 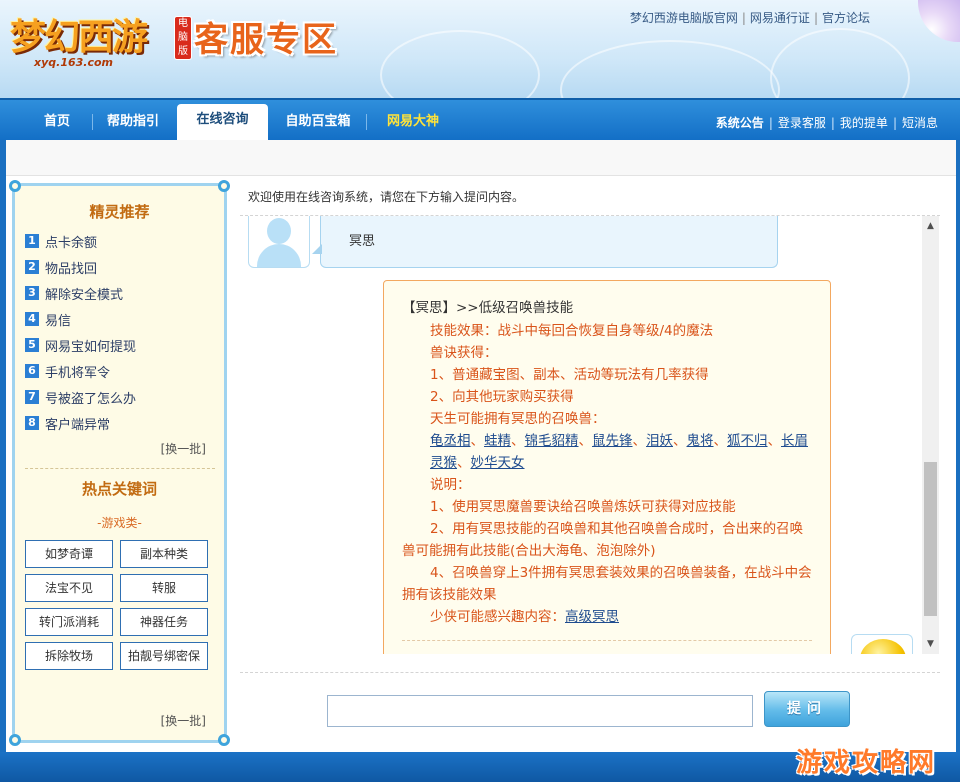 What do you see at coordinates (619, 452) in the screenshot?
I see `pet-links: 龟丞相、蛙精、锦毛貂精、鼠先锋、泪妖、鬼将、狐不归、长眉灵猴、妙华天女` at bounding box center [619, 452].